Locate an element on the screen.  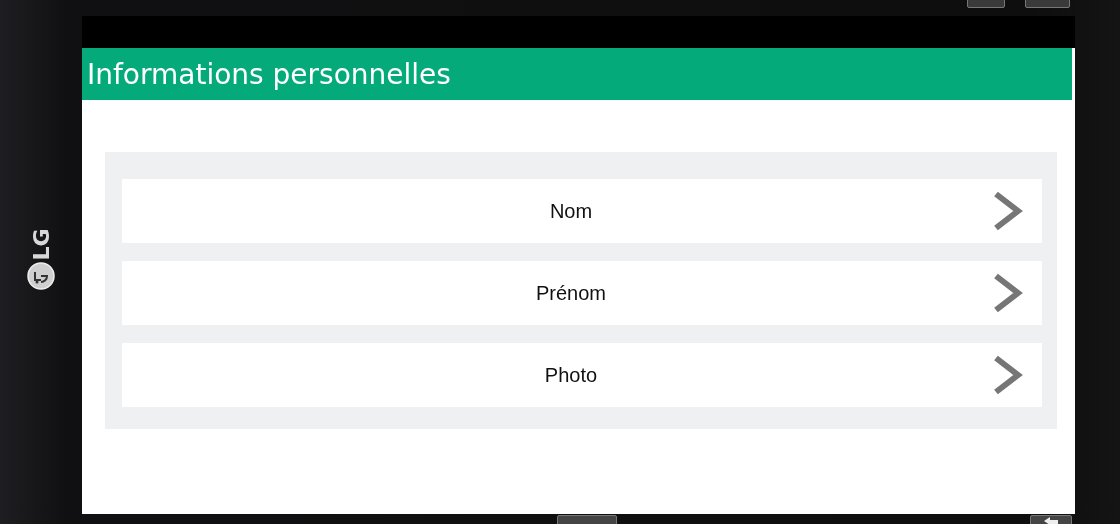
list-item: Photo is located at coordinates (582, 375).